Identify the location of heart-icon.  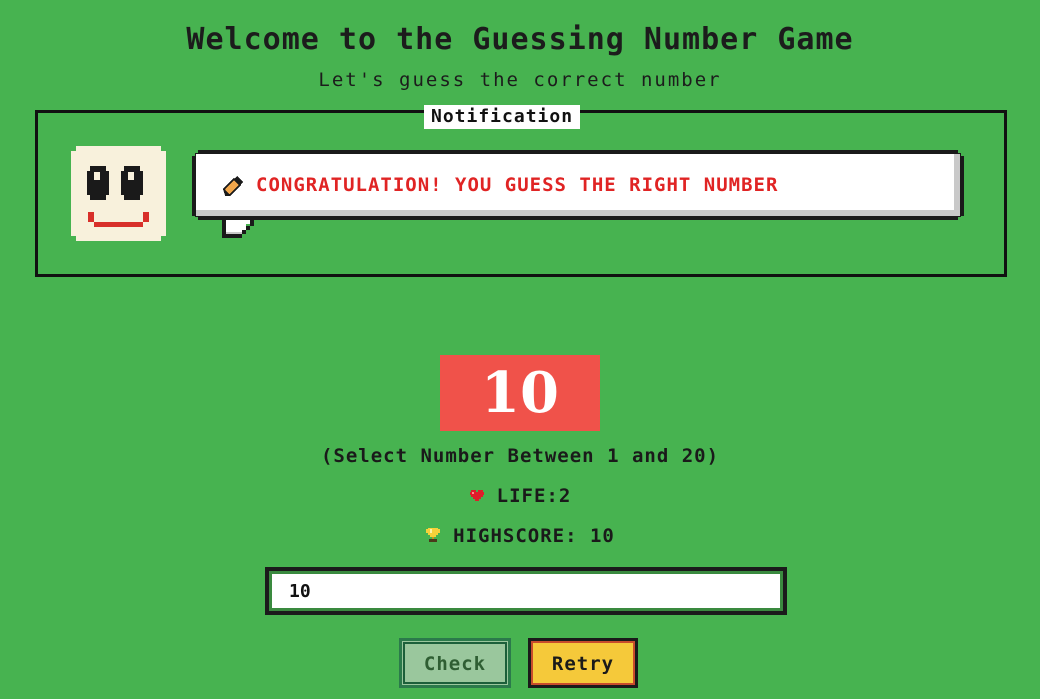
(476, 495).